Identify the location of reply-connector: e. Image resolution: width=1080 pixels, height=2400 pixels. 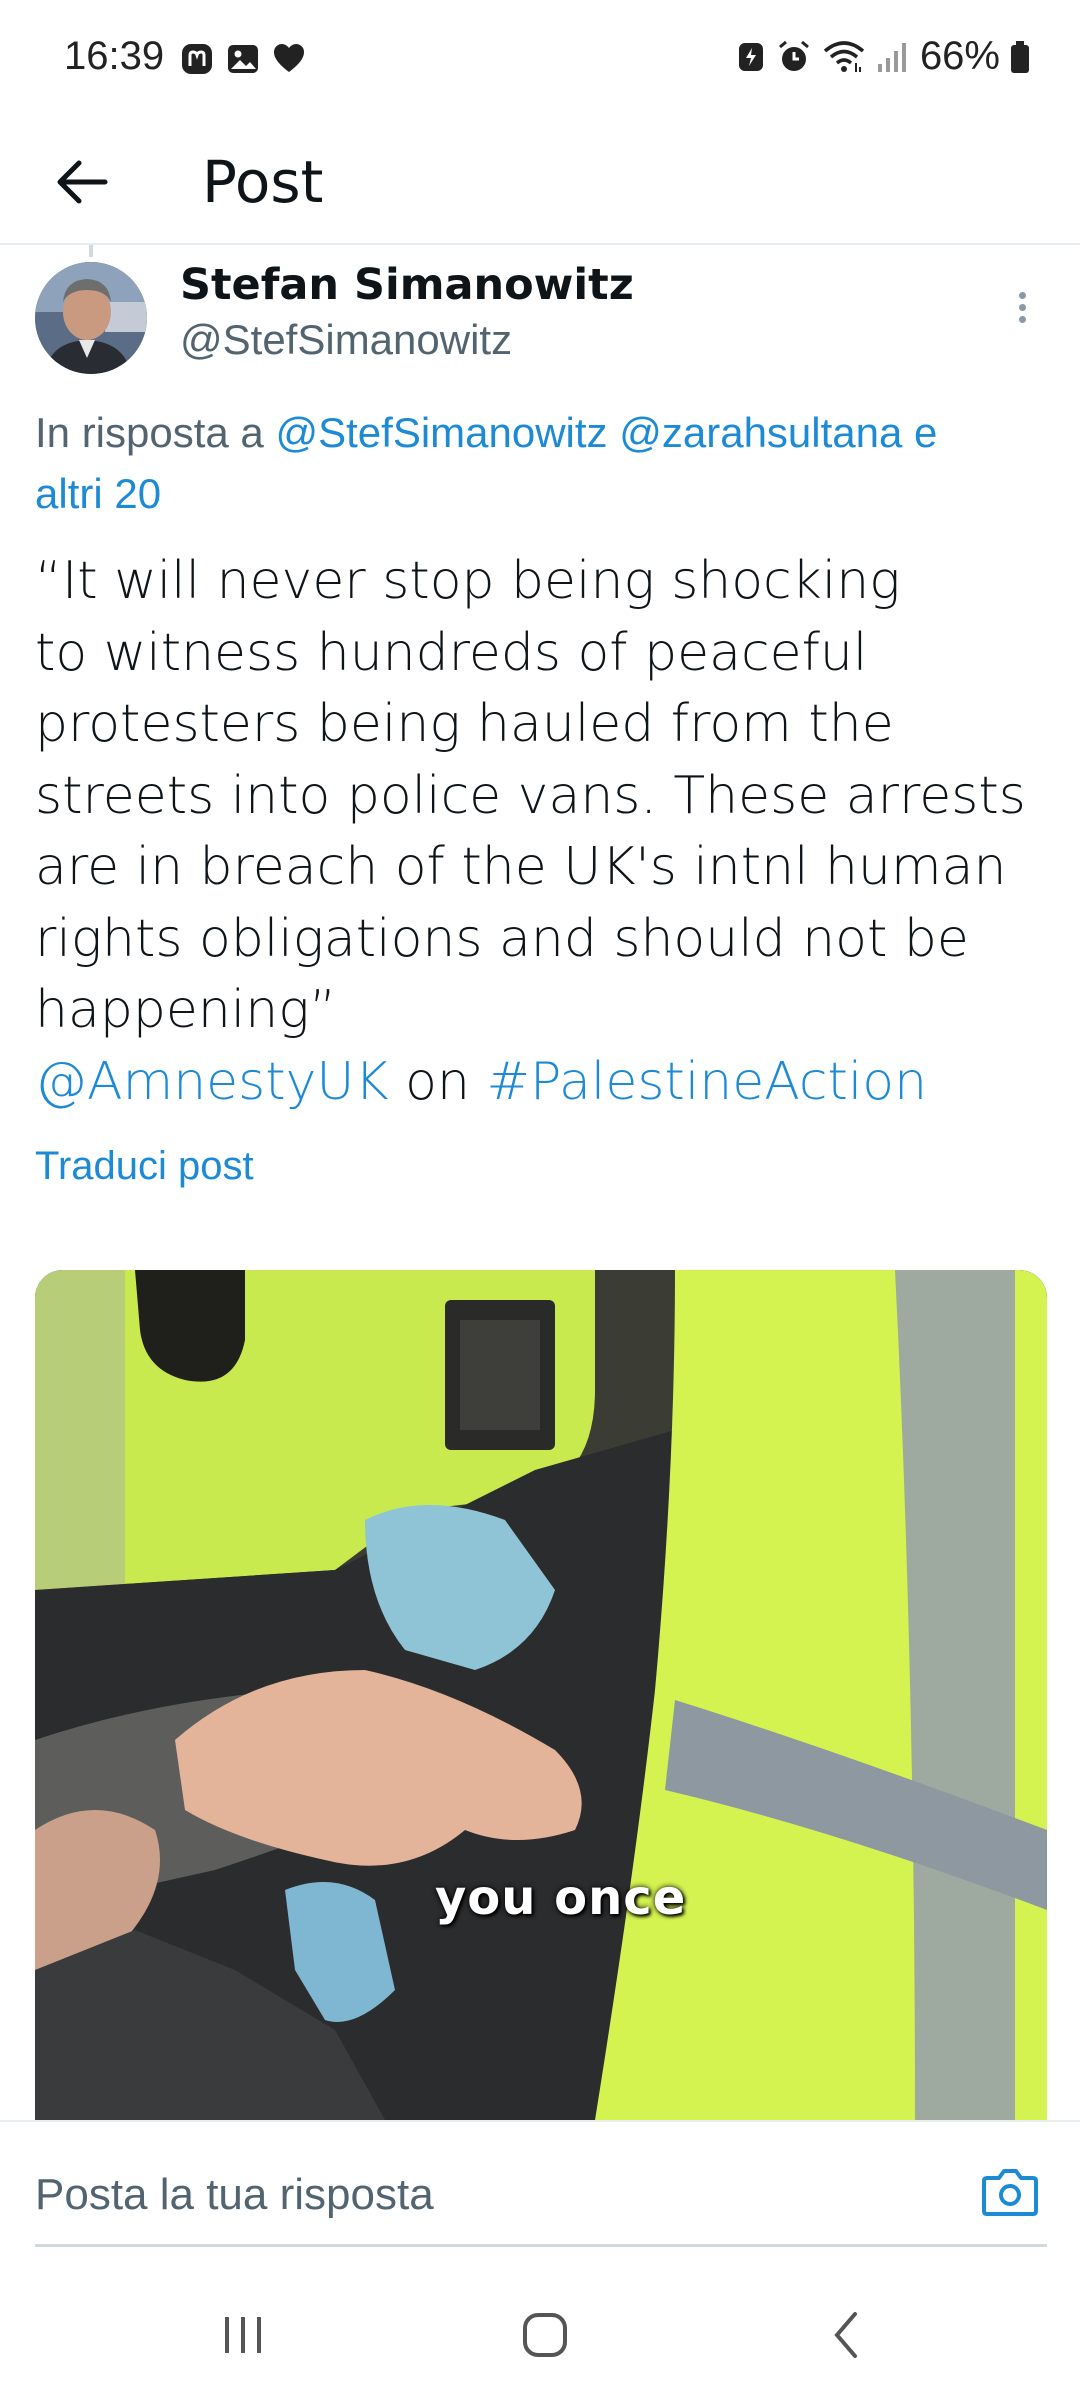
(925, 432).